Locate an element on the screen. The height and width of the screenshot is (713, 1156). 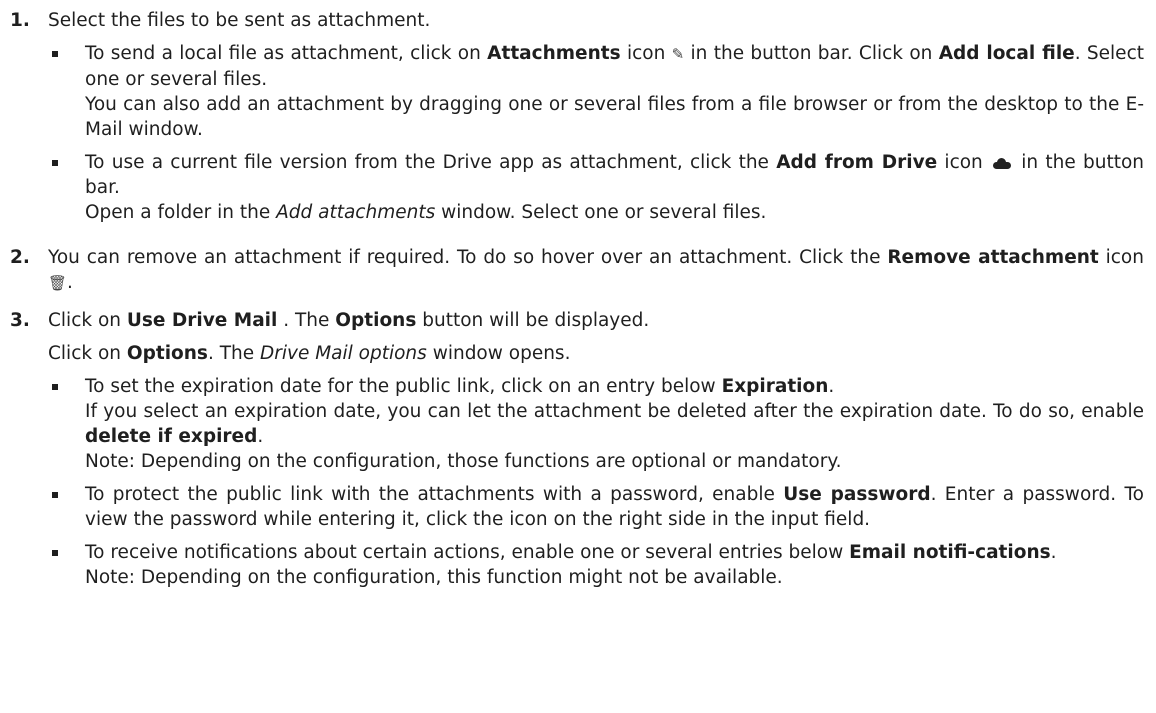
text: in the button bar. Click on is located at coordinates (811, 53).